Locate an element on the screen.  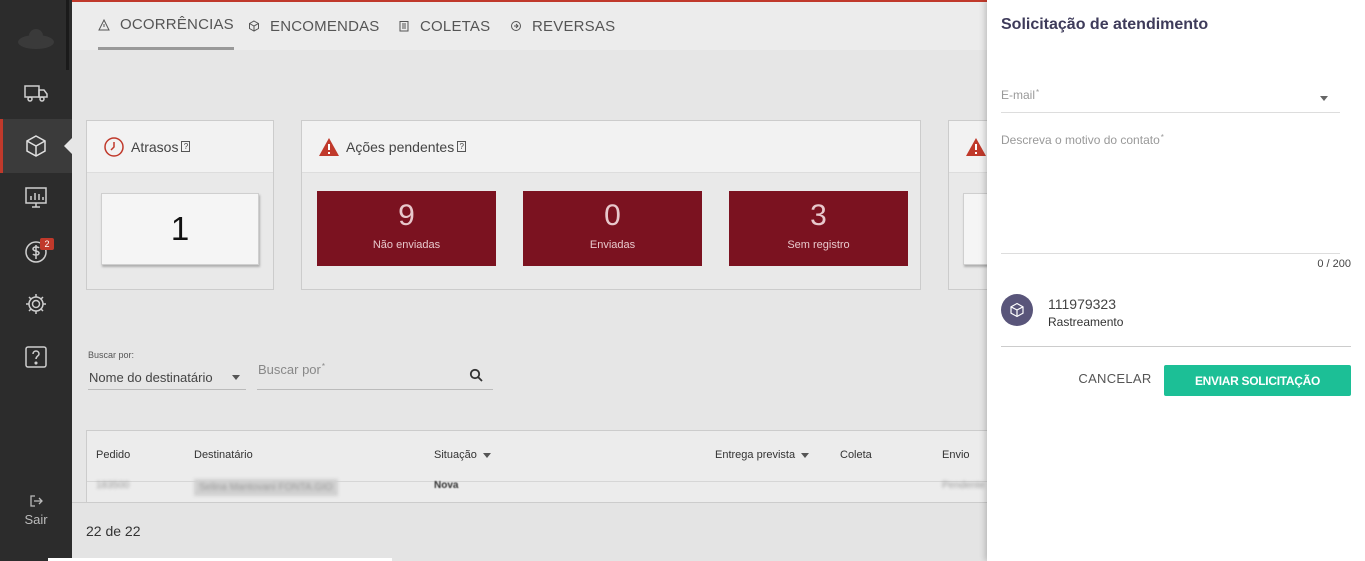
top-tabs: OCORRÊNCIAS ENCOMENDAS COLETAS REVERSAS is located at coordinates (529, 25).